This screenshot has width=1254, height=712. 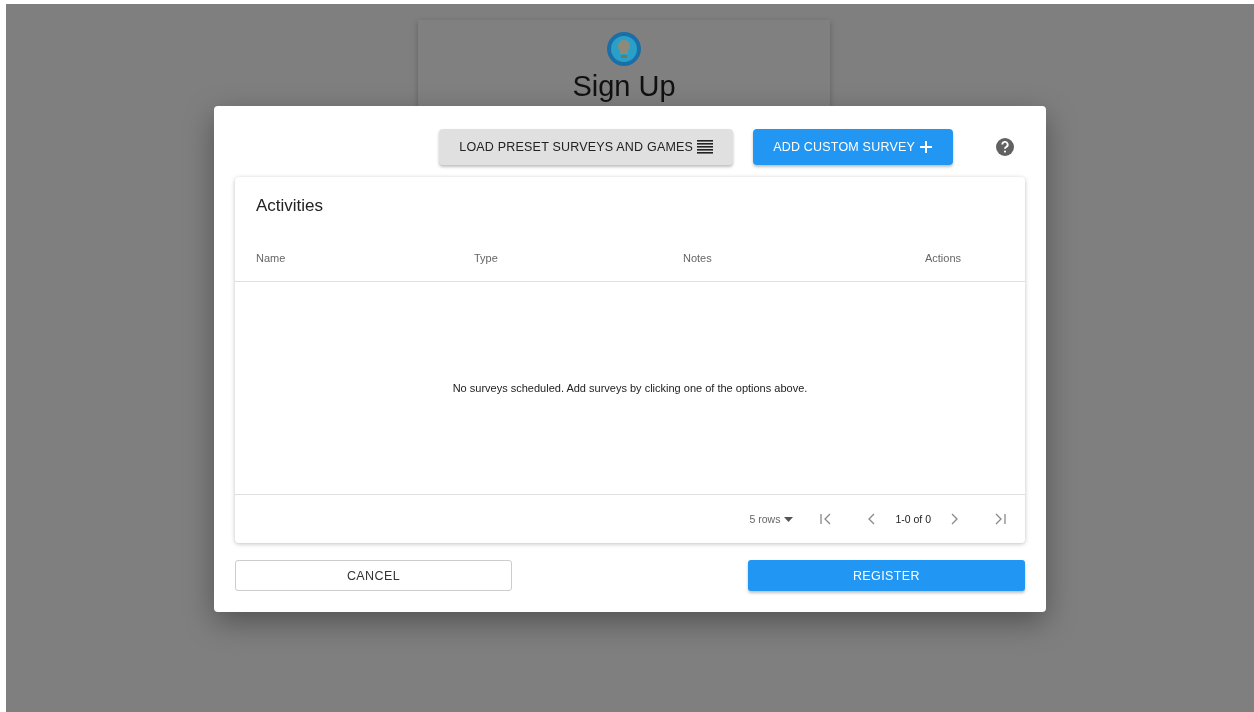 I want to click on lightbulb-logo-icon, so click(x=624, y=49).